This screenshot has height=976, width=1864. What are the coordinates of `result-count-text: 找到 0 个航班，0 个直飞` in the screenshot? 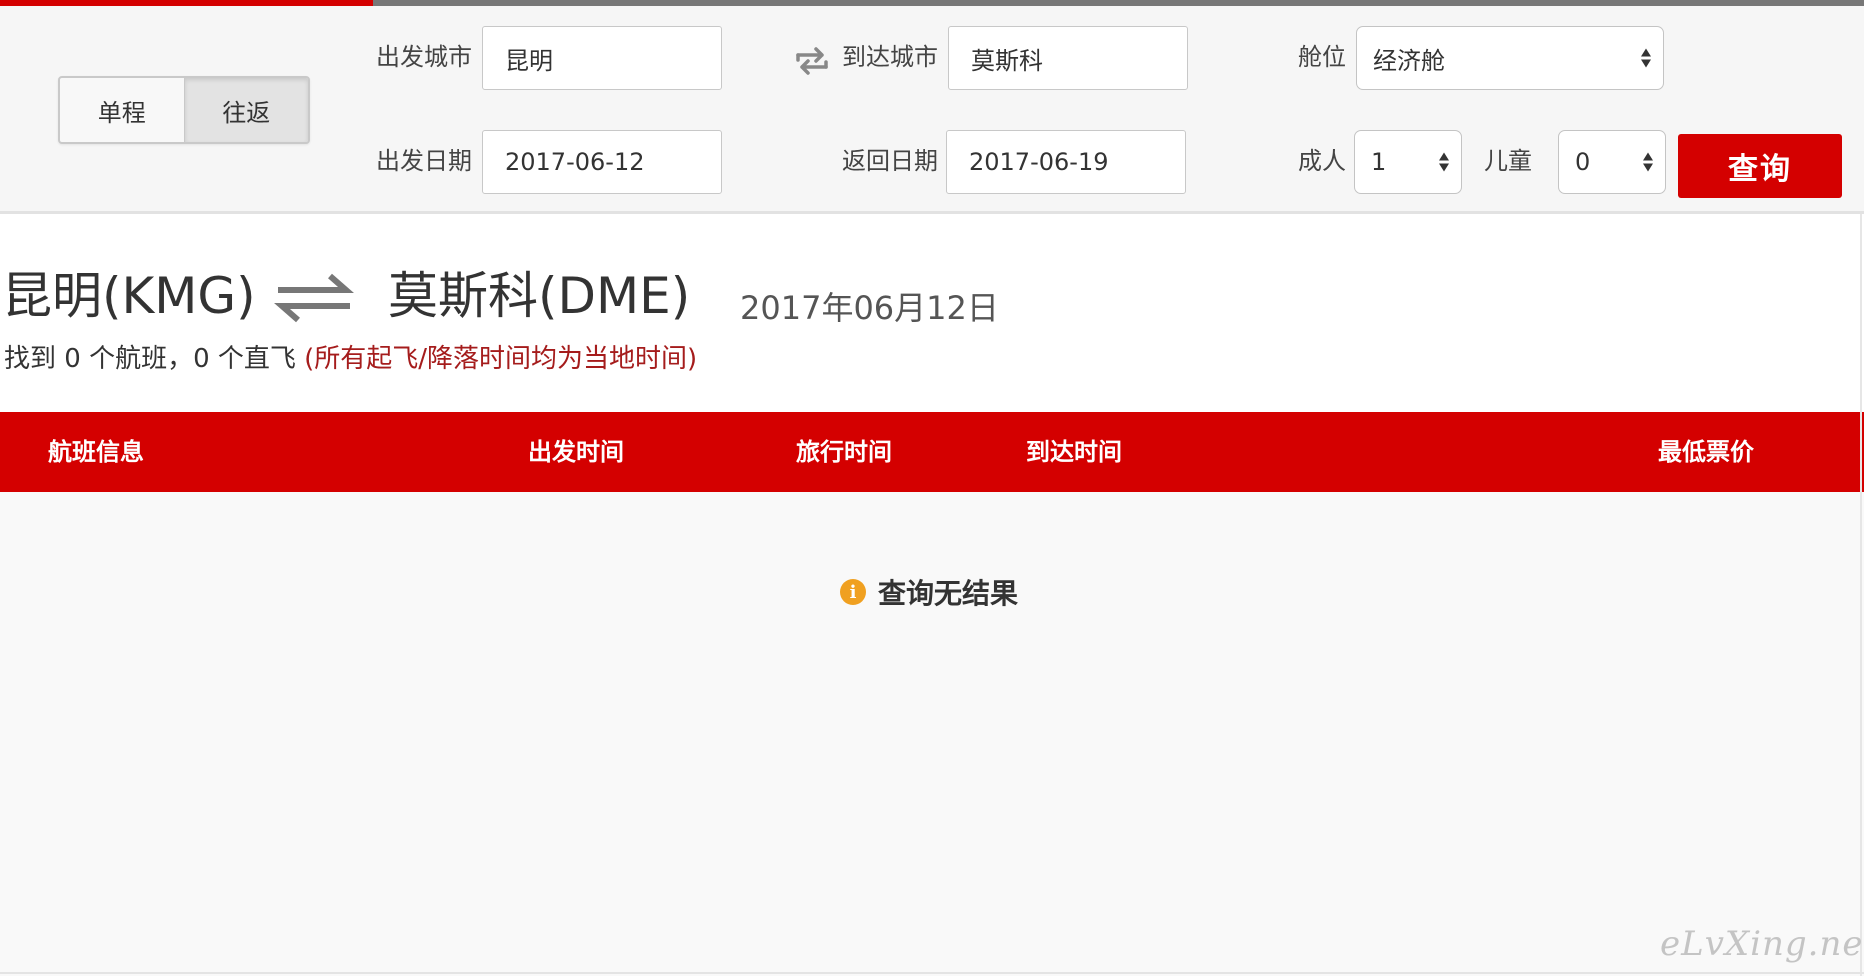 It's located at (154, 359).